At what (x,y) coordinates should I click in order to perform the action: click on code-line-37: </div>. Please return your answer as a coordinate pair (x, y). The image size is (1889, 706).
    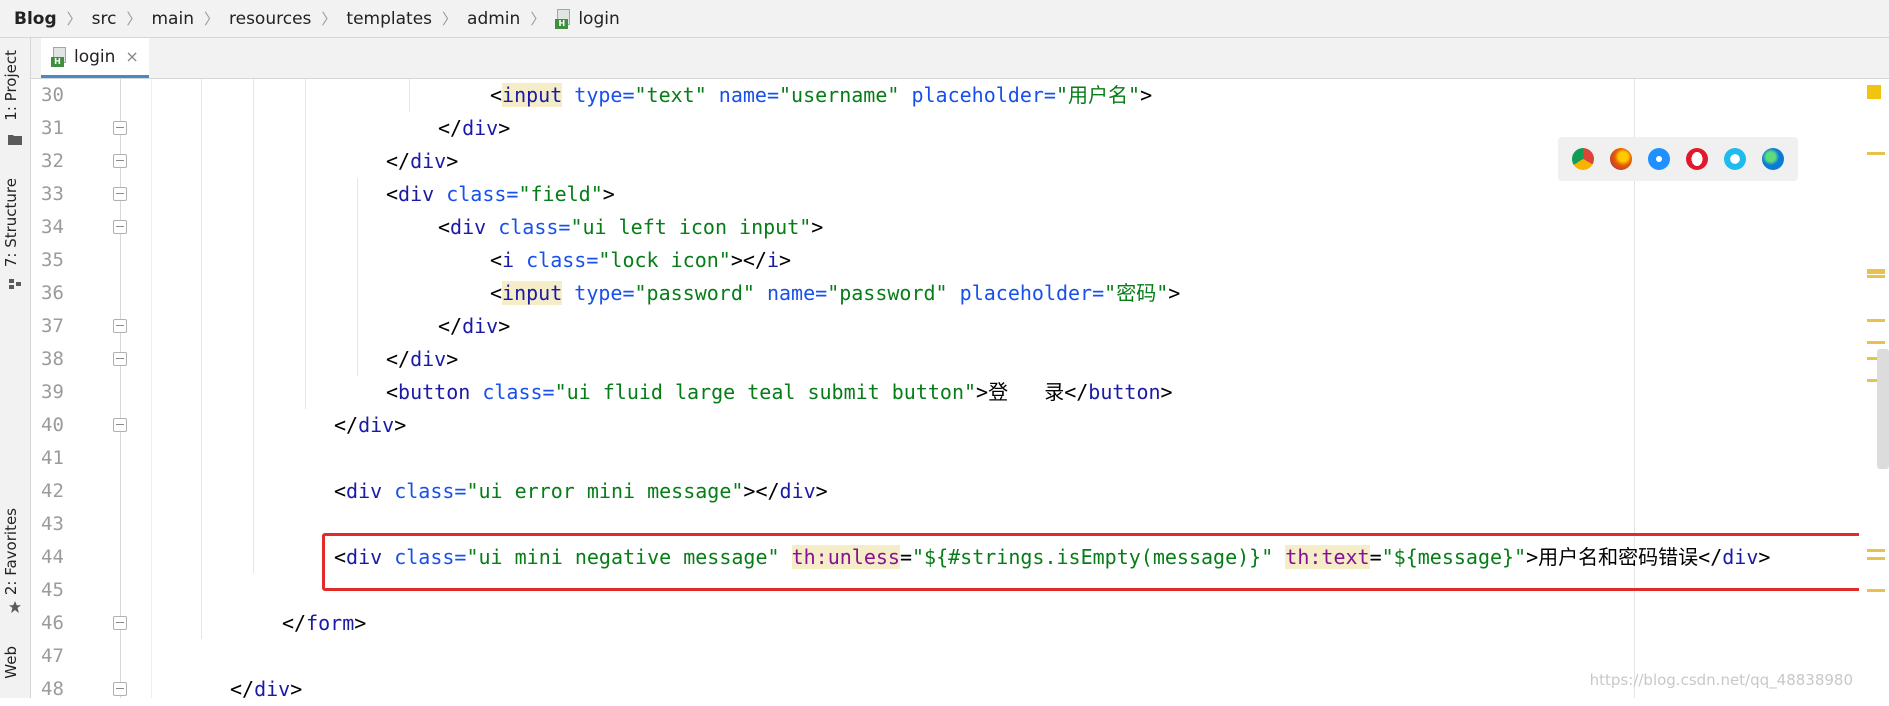
    Looking at the image, I should click on (474, 326).